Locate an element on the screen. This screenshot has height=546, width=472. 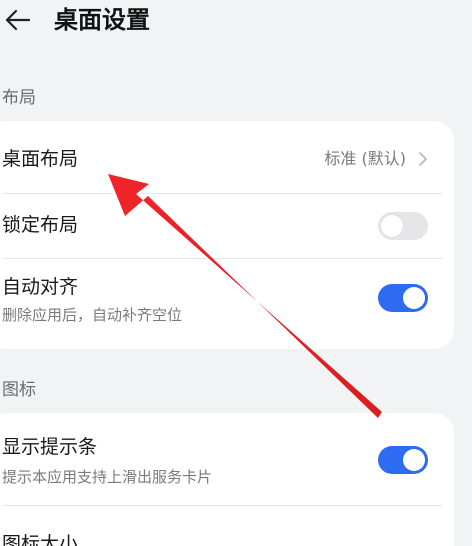
row-title-lock-layout: 锁定布局 is located at coordinates (40, 225).